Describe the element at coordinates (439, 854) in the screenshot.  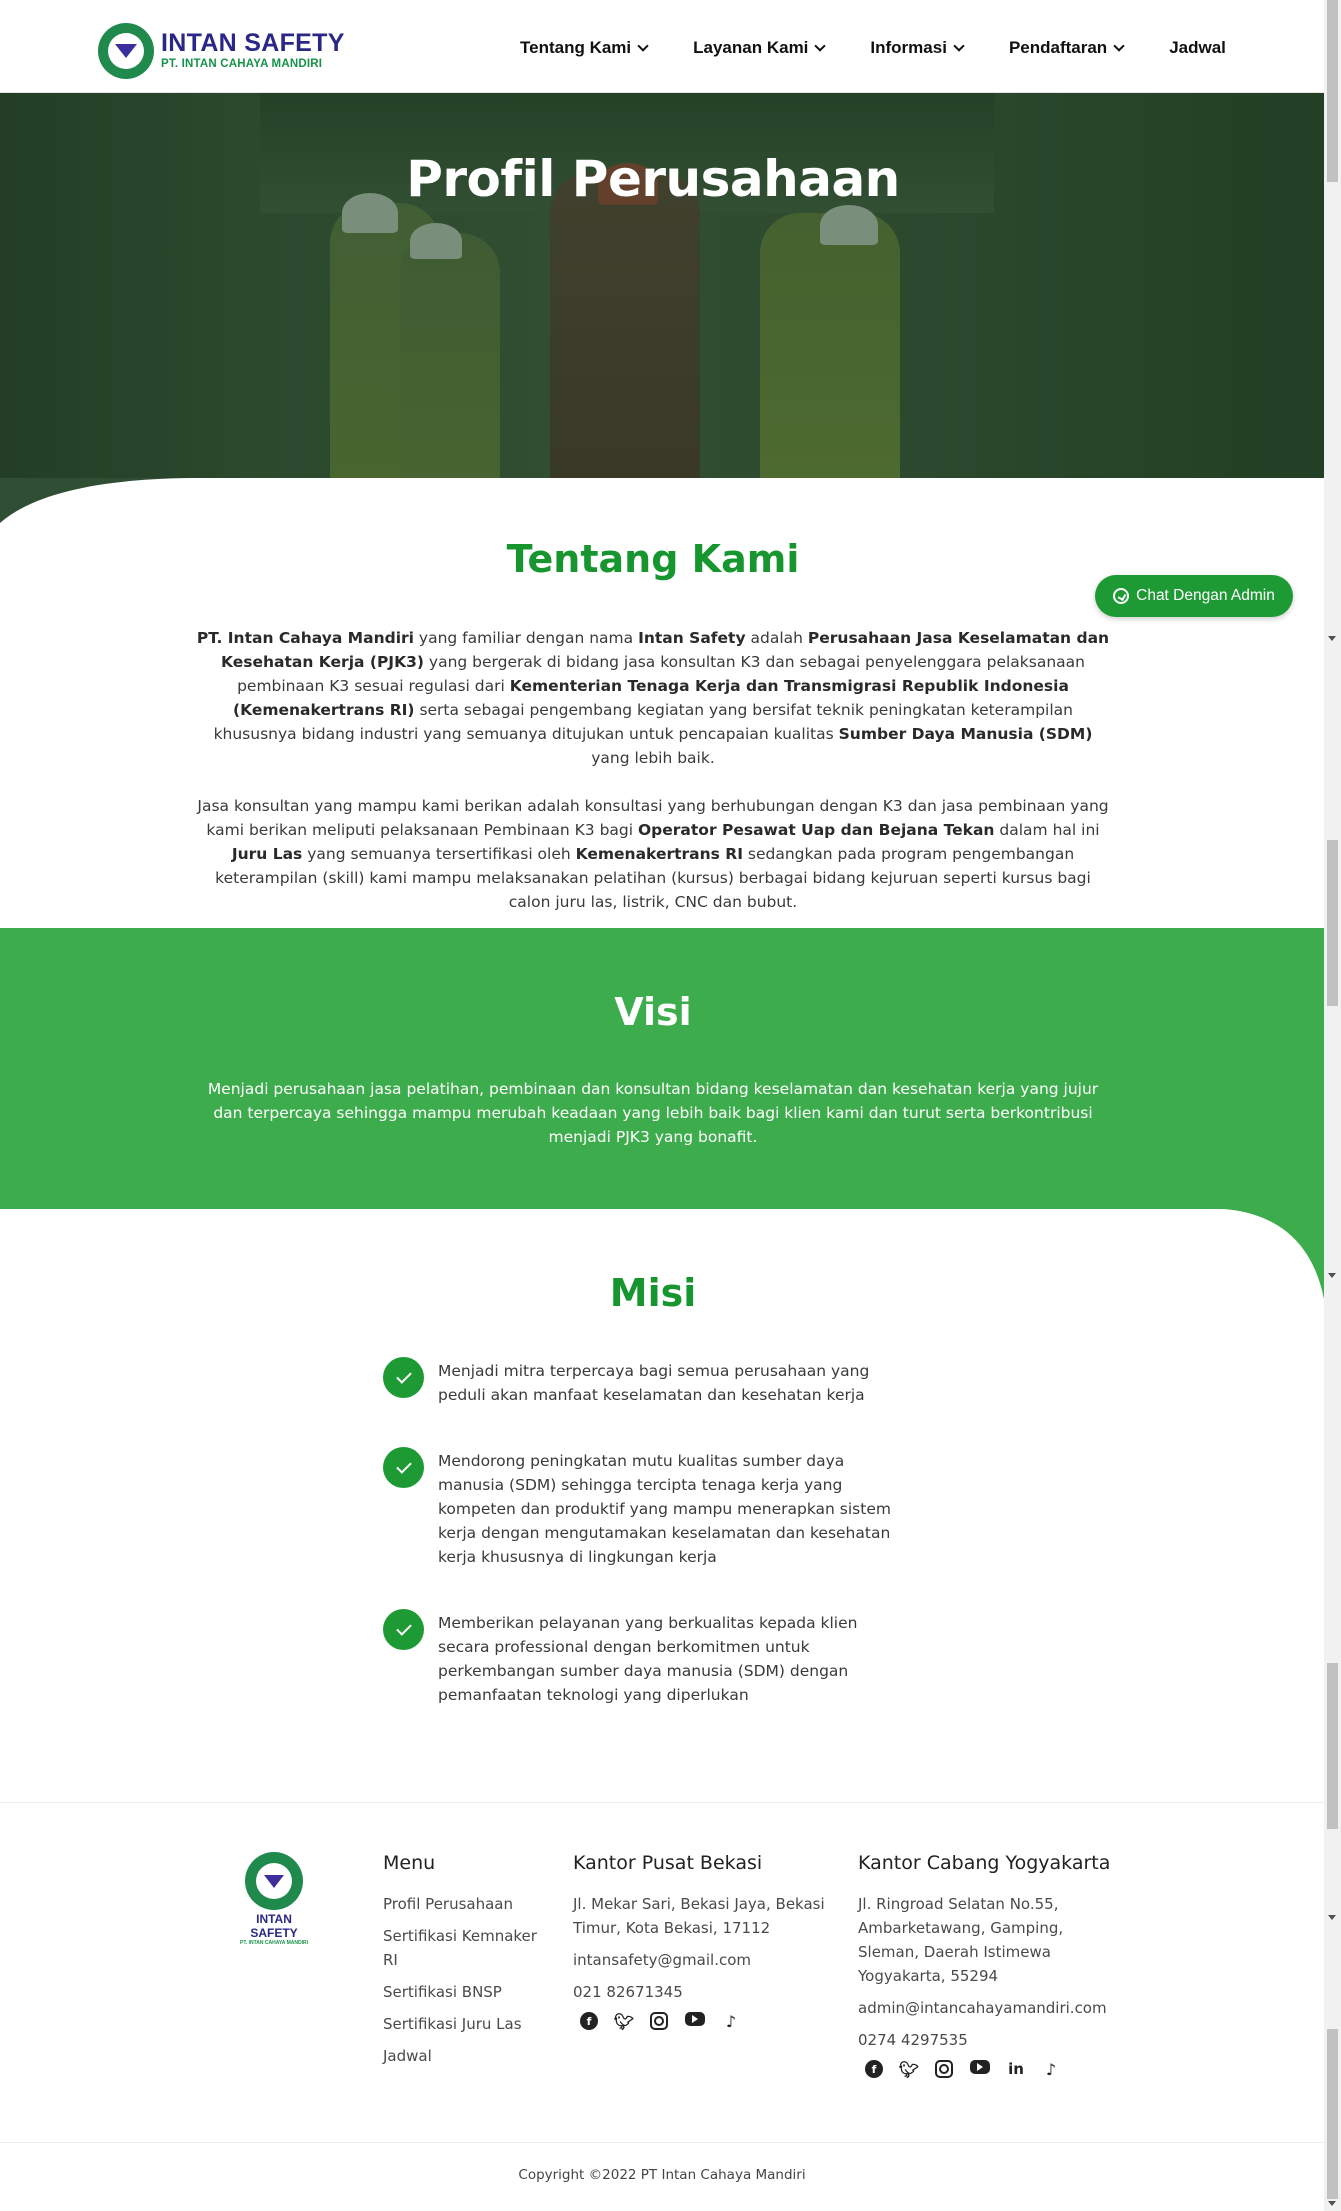
I see `body-text: yang semuanya tersertifikasi oleh` at that location.